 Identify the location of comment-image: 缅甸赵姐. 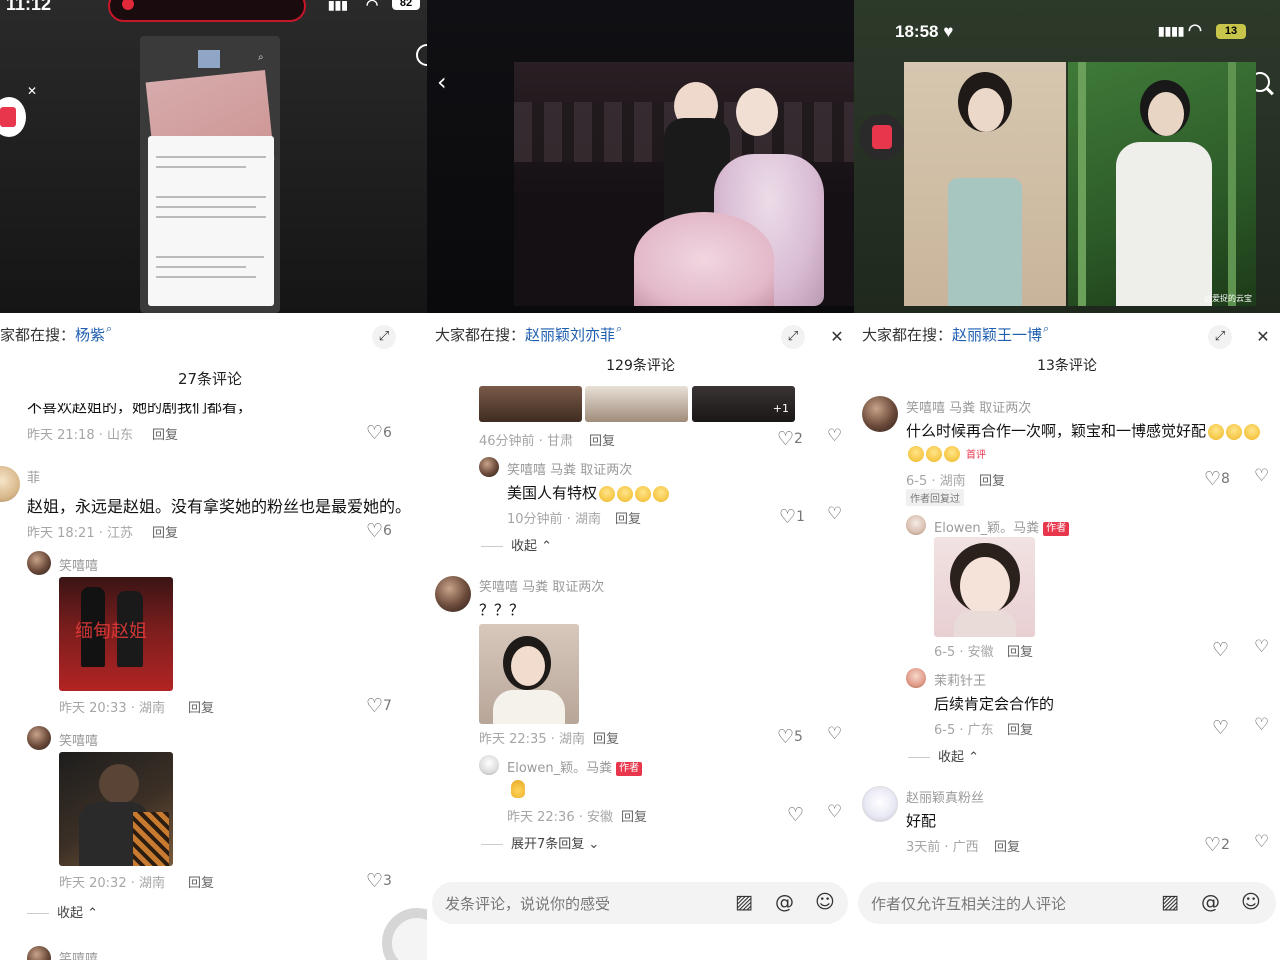
(116, 634).